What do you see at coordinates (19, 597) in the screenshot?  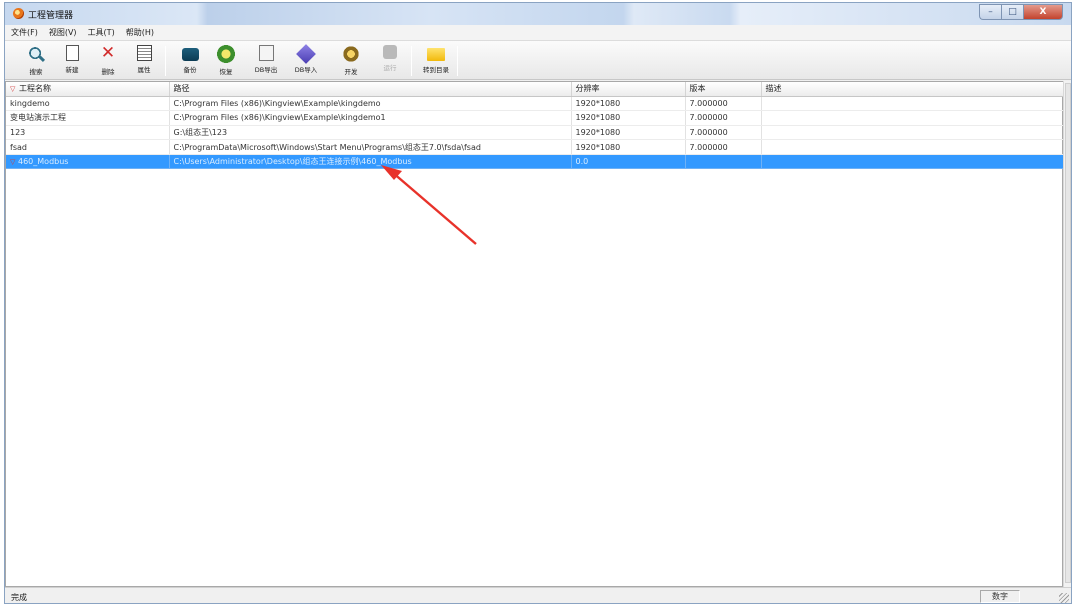 I see `status-text: 完成` at bounding box center [19, 597].